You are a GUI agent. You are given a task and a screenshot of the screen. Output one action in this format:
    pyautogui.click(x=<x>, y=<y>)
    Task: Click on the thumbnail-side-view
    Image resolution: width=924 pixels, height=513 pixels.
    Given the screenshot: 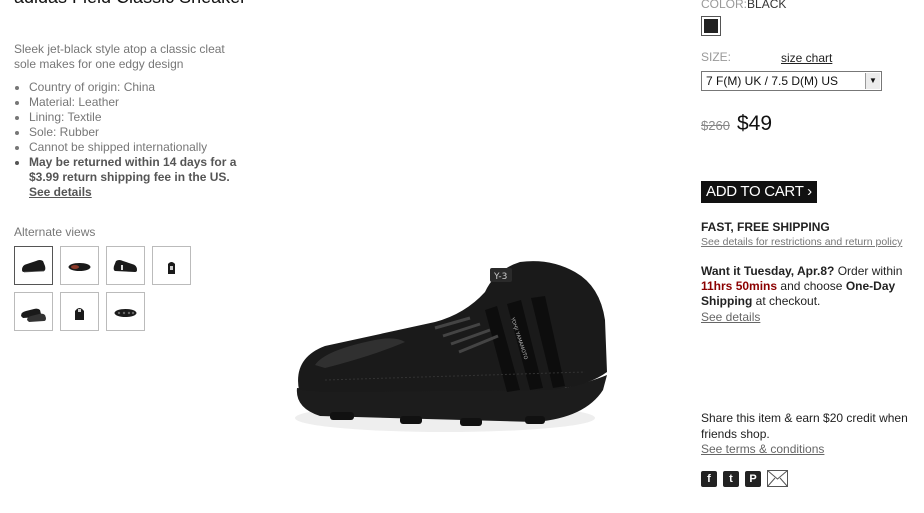 What is the action you would take?
    pyautogui.click(x=33, y=265)
    